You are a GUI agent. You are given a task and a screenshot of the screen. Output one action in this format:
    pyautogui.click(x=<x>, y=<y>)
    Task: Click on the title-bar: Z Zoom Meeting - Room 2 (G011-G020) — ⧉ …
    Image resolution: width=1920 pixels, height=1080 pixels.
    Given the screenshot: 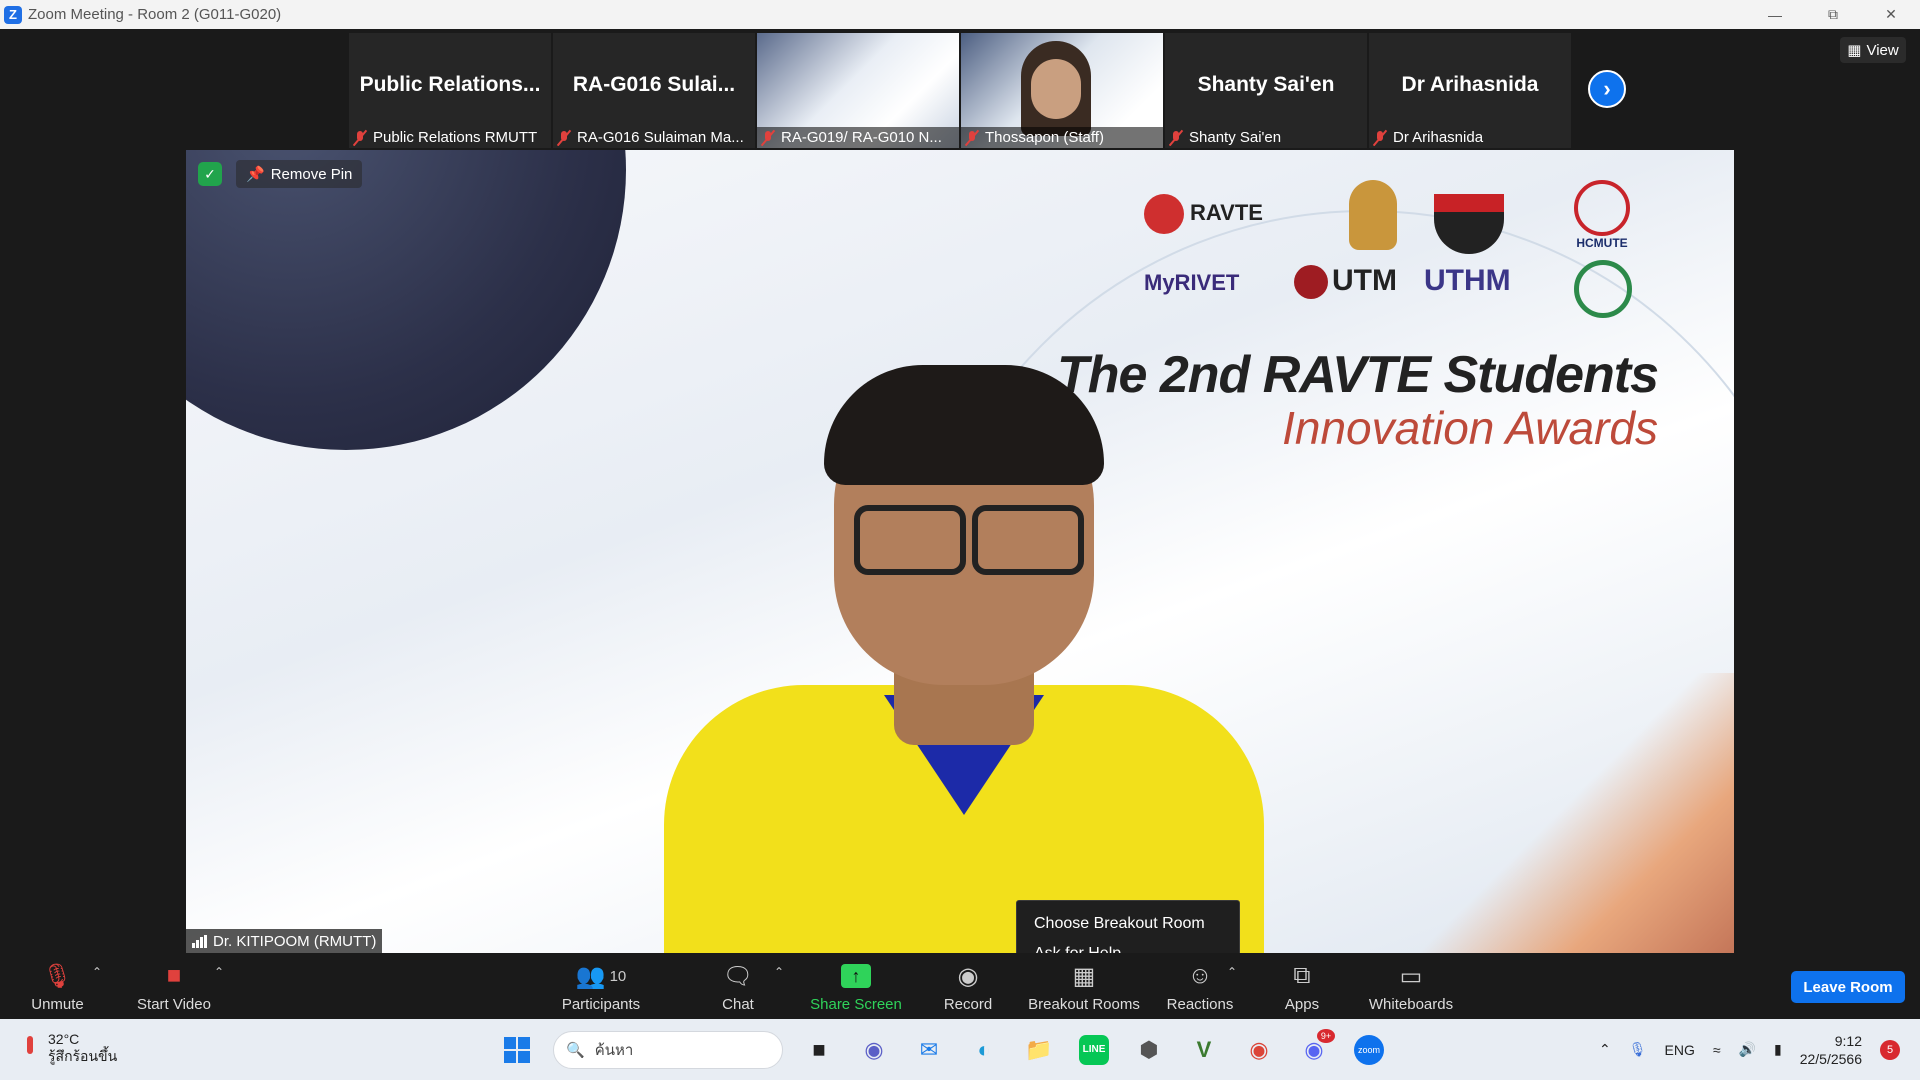 What is the action you would take?
    pyautogui.click(x=960, y=14)
    